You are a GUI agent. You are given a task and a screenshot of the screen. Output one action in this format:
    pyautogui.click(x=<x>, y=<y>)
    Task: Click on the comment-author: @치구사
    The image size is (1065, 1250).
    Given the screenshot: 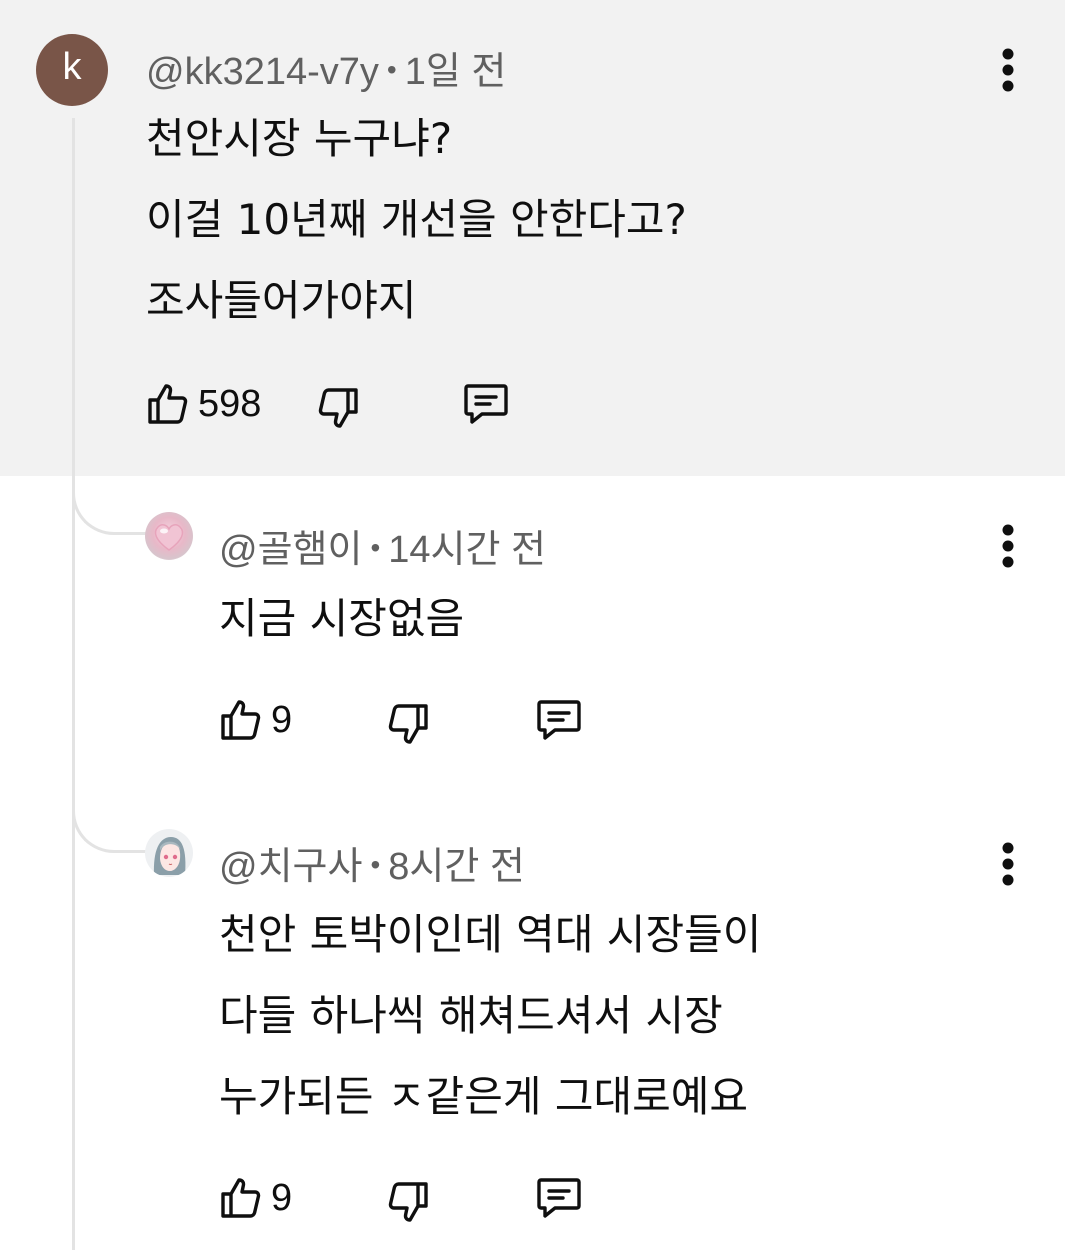 What is the action you would take?
    pyautogui.click(x=290, y=867)
    